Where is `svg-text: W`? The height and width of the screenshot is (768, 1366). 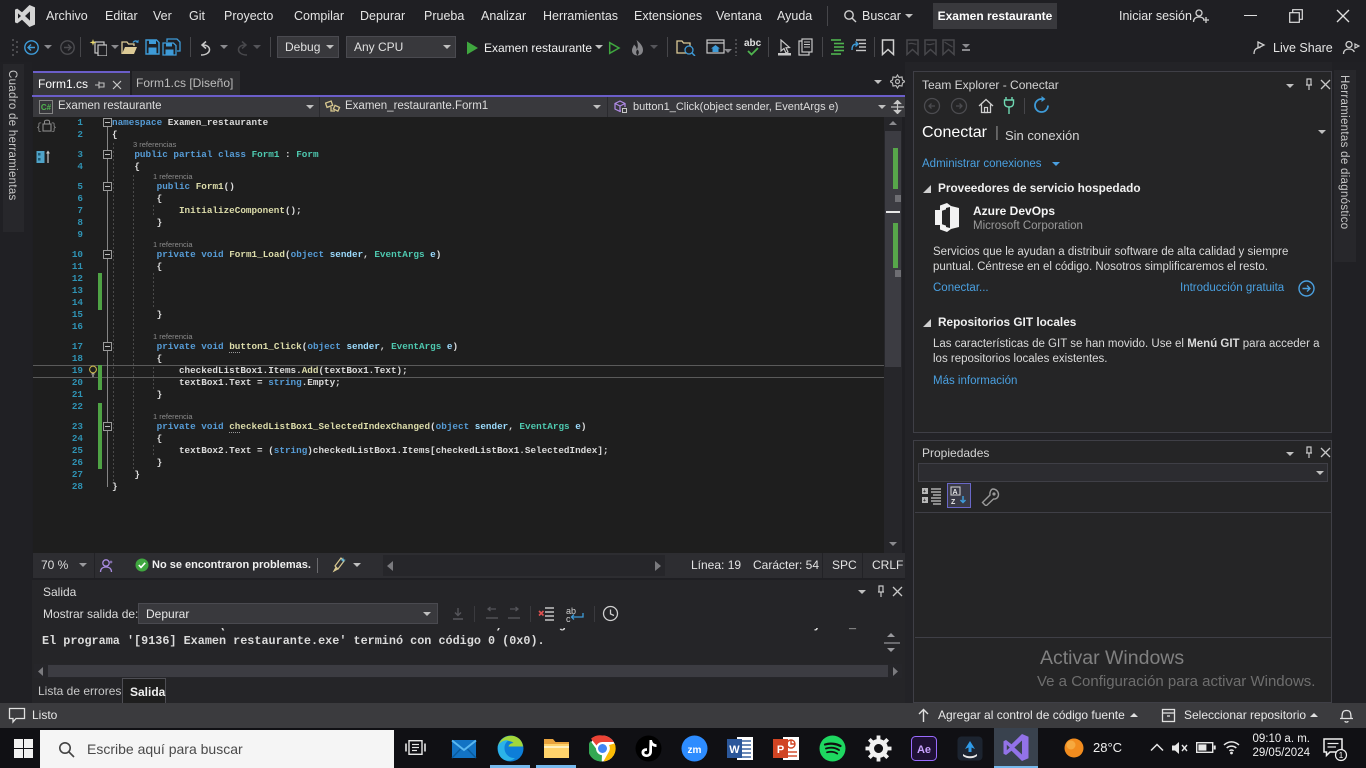
svg-text: W is located at coordinates (734, 750).